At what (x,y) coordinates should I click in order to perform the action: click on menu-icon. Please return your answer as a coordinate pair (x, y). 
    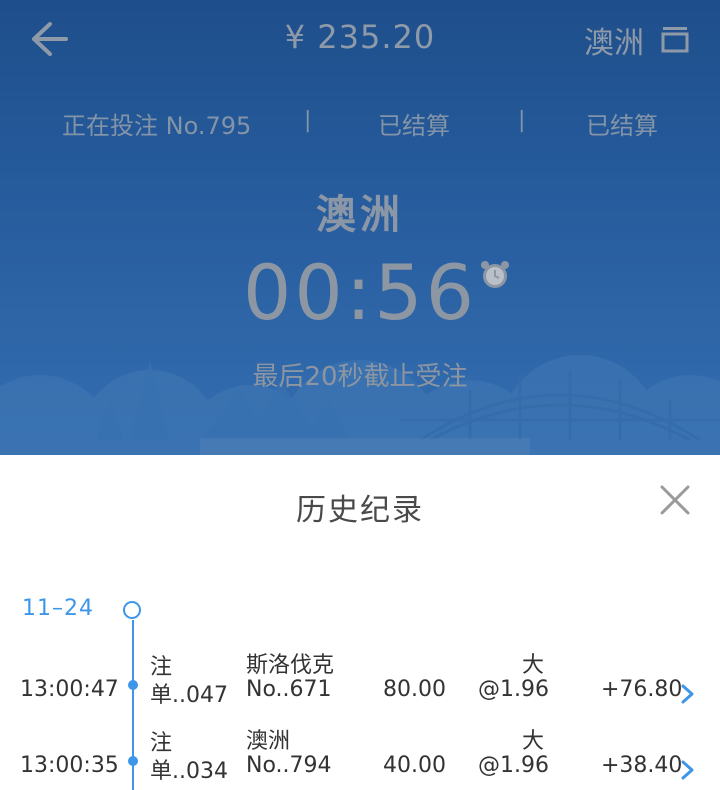
    Looking at the image, I should click on (675, 39).